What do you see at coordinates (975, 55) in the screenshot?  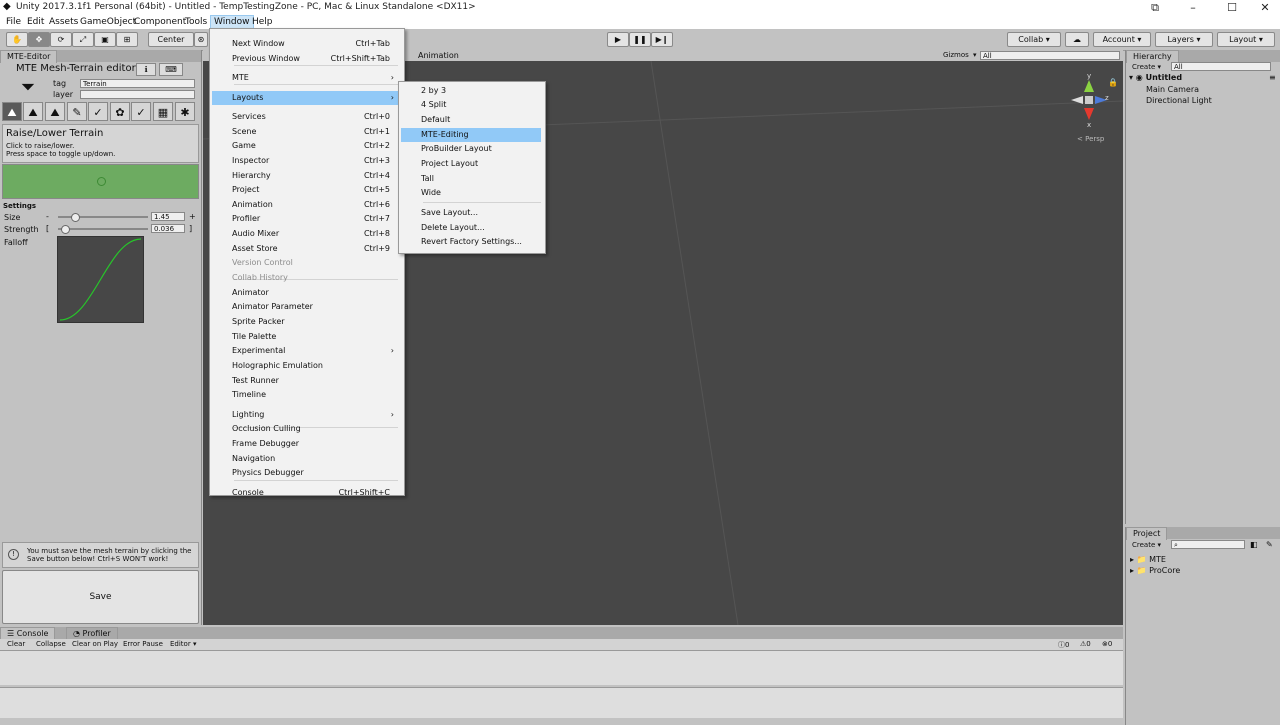 I see `gizmos-arrow-icon: ▾` at bounding box center [975, 55].